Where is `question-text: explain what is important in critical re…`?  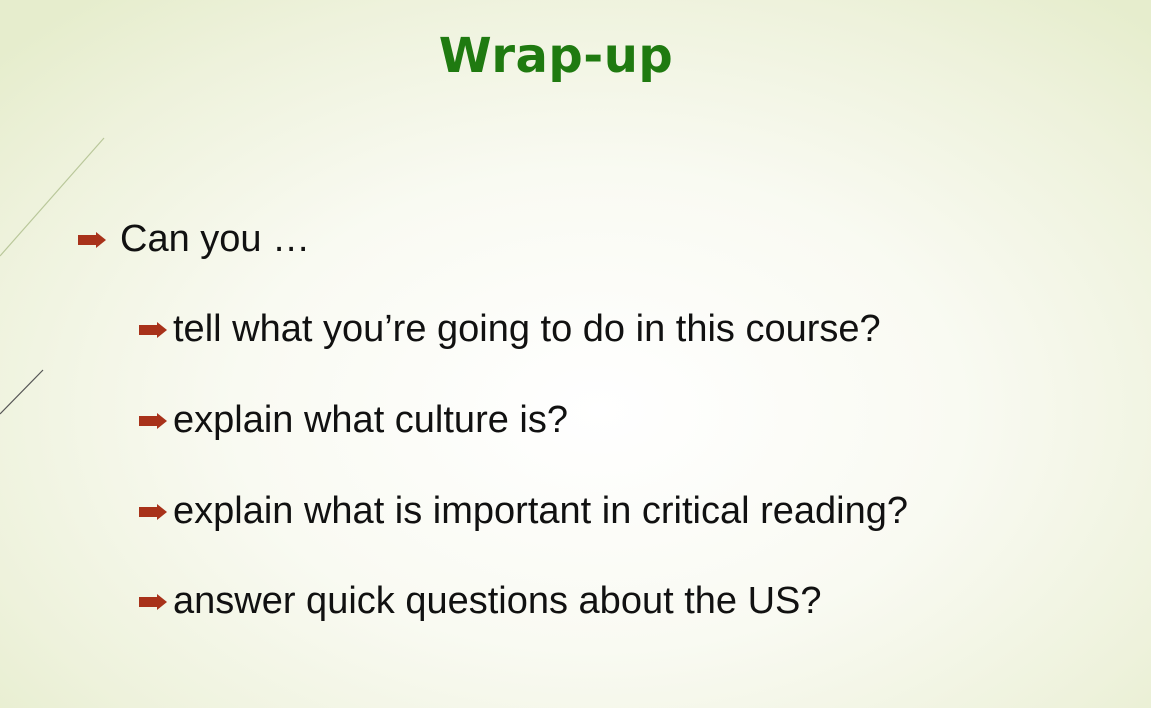
question-text: explain what is important in critical re… is located at coordinates (541, 511).